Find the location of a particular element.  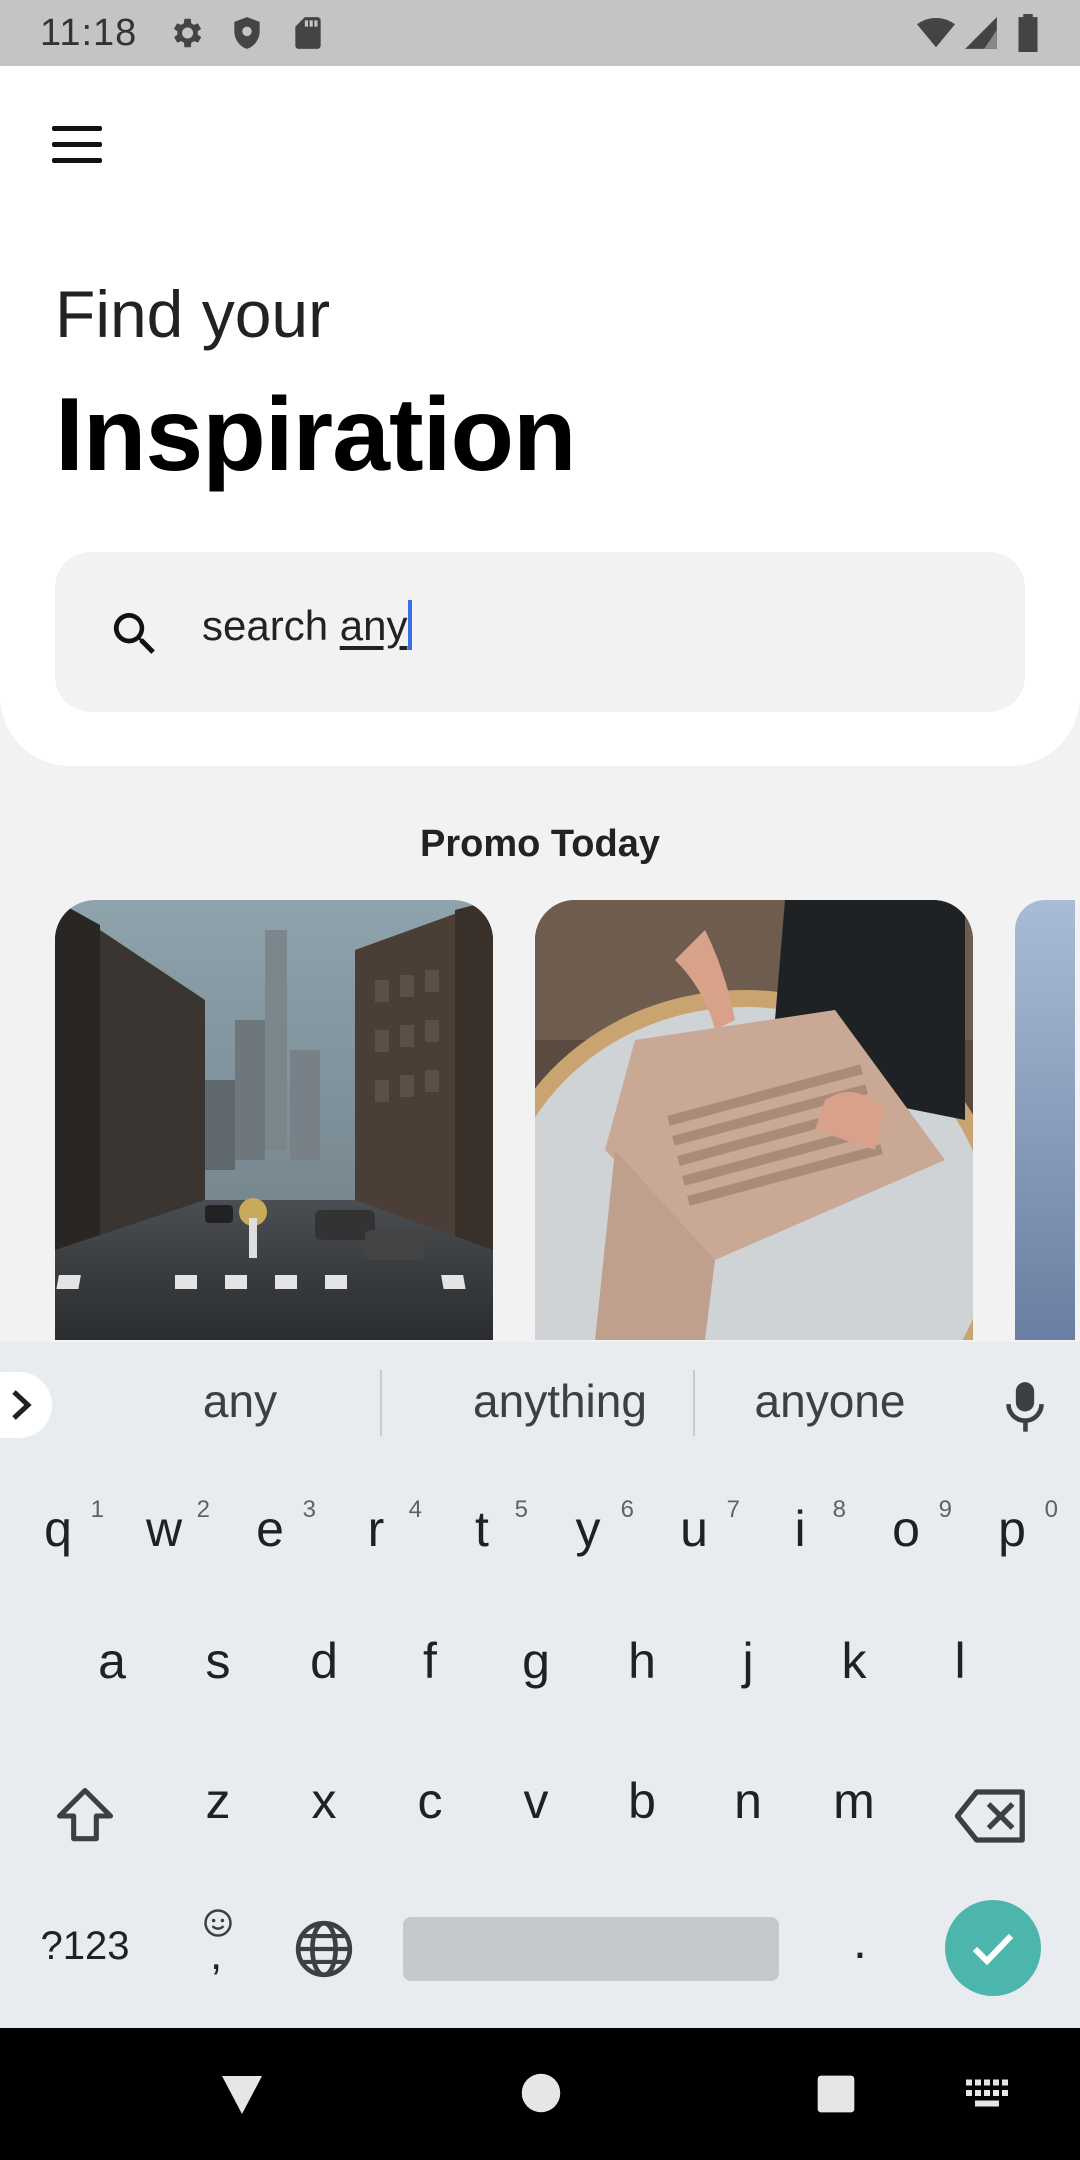

symbols-key: ?123 is located at coordinates (85, 1946).